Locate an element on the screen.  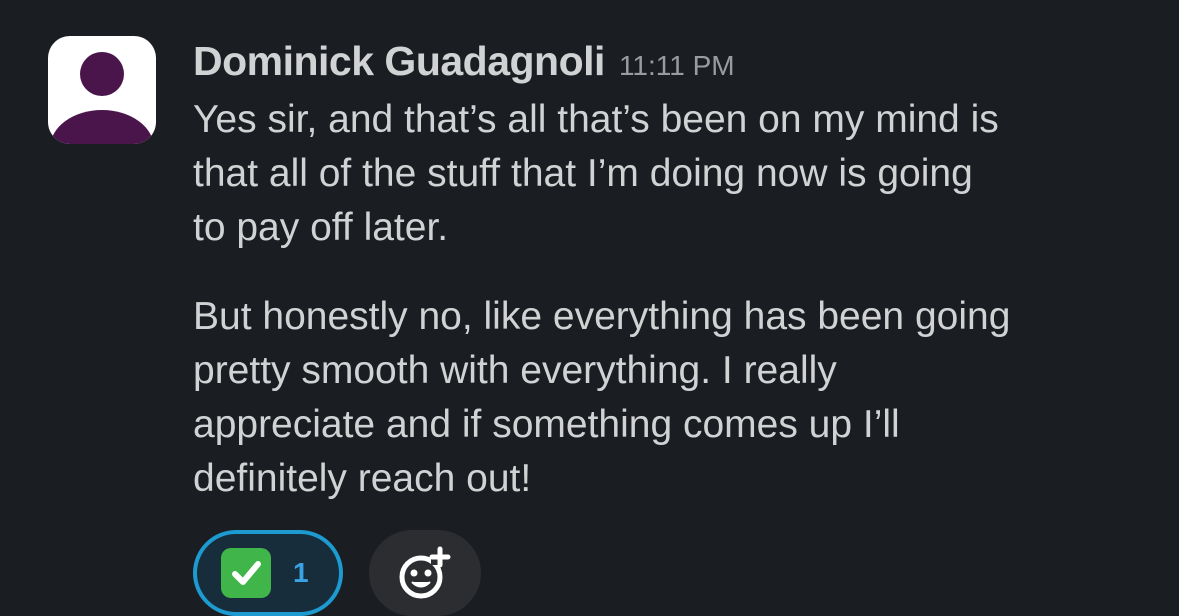
message-header: Dominick Guadagnoli 11:11 PM is located at coordinates (464, 66).